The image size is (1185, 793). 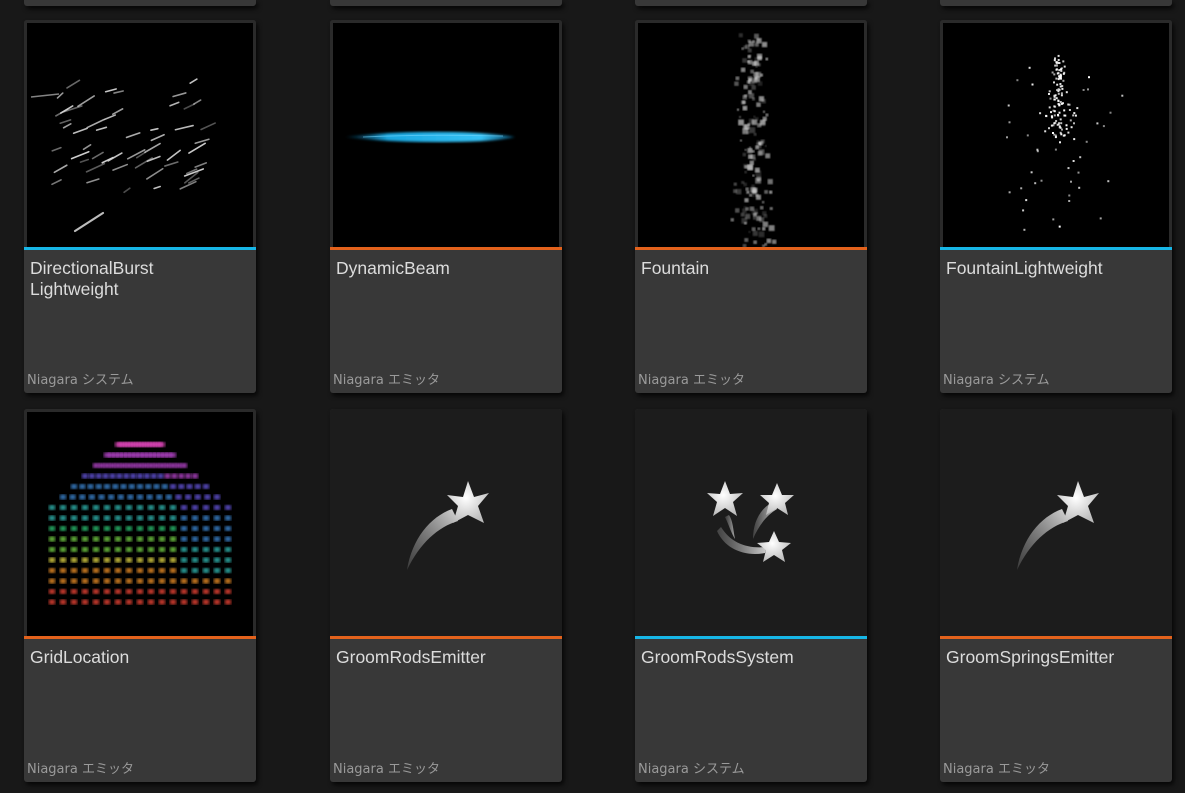 I want to click on fountain-lightweight-preview, so click(x=1056, y=135).